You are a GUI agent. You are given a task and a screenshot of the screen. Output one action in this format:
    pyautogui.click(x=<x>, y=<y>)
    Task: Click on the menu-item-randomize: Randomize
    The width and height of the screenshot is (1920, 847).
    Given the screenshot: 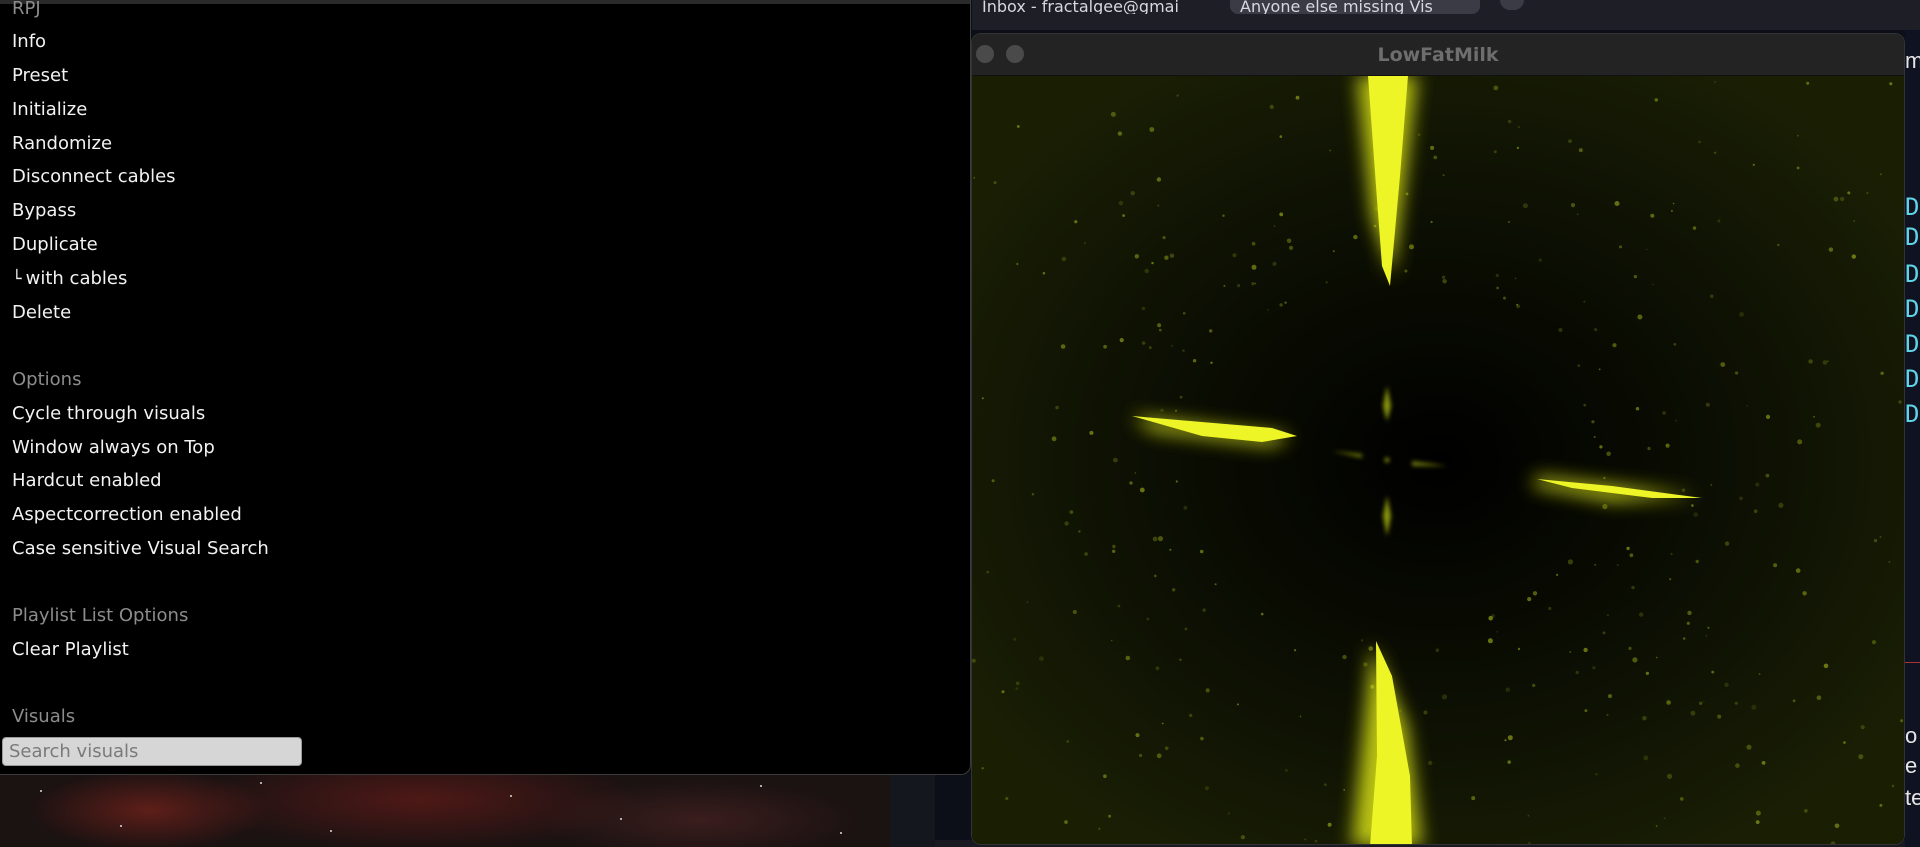 What is the action you would take?
    pyautogui.click(x=62, y=144)
    